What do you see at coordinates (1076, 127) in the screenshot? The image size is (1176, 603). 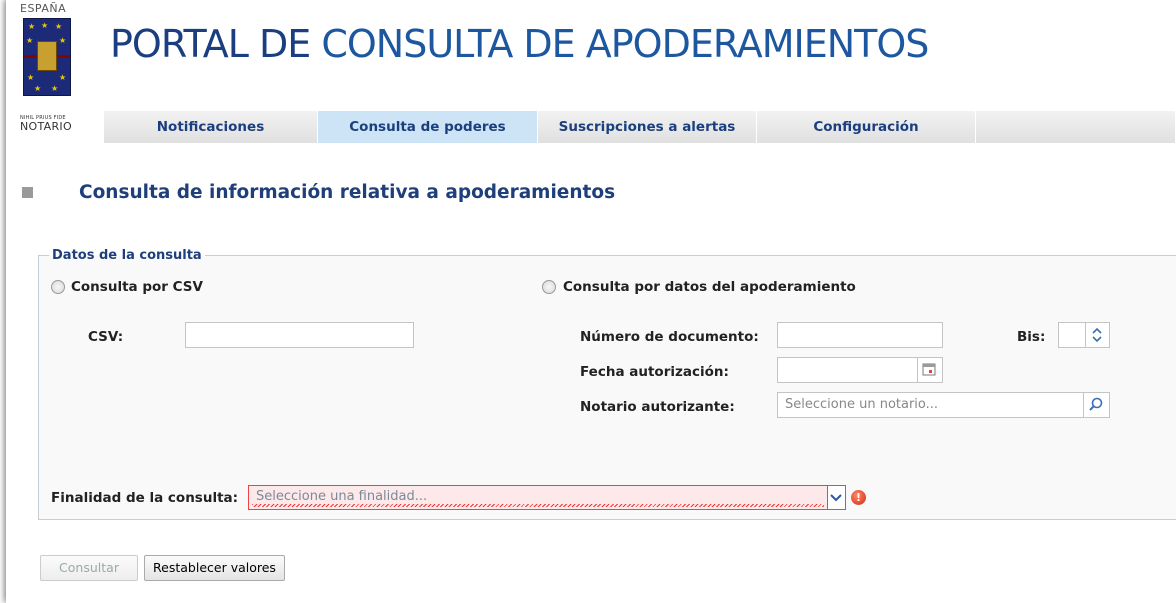 I see `nav-filler` at bounding box center [1076, 127].